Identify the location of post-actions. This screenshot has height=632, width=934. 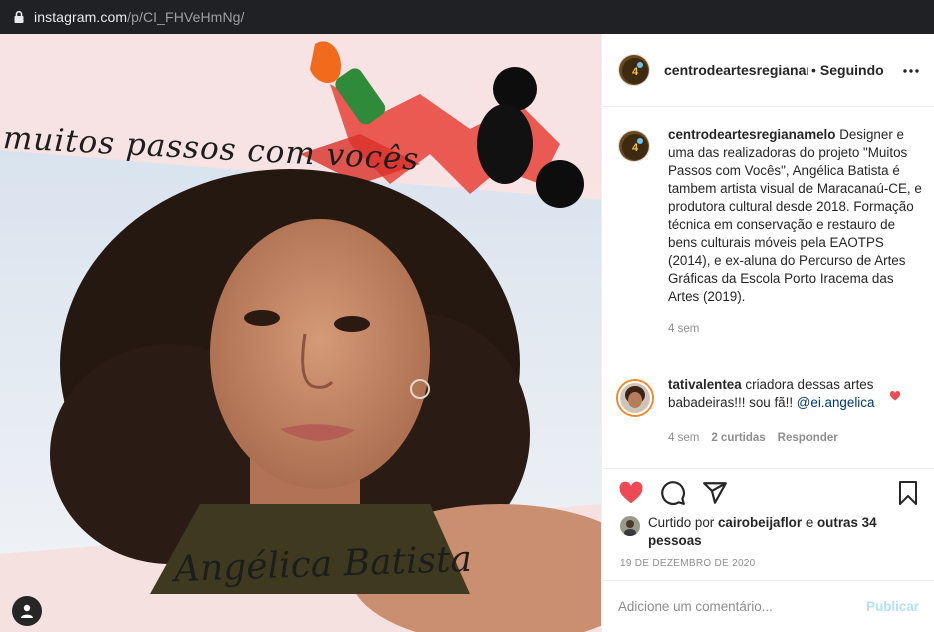
(673, 493).